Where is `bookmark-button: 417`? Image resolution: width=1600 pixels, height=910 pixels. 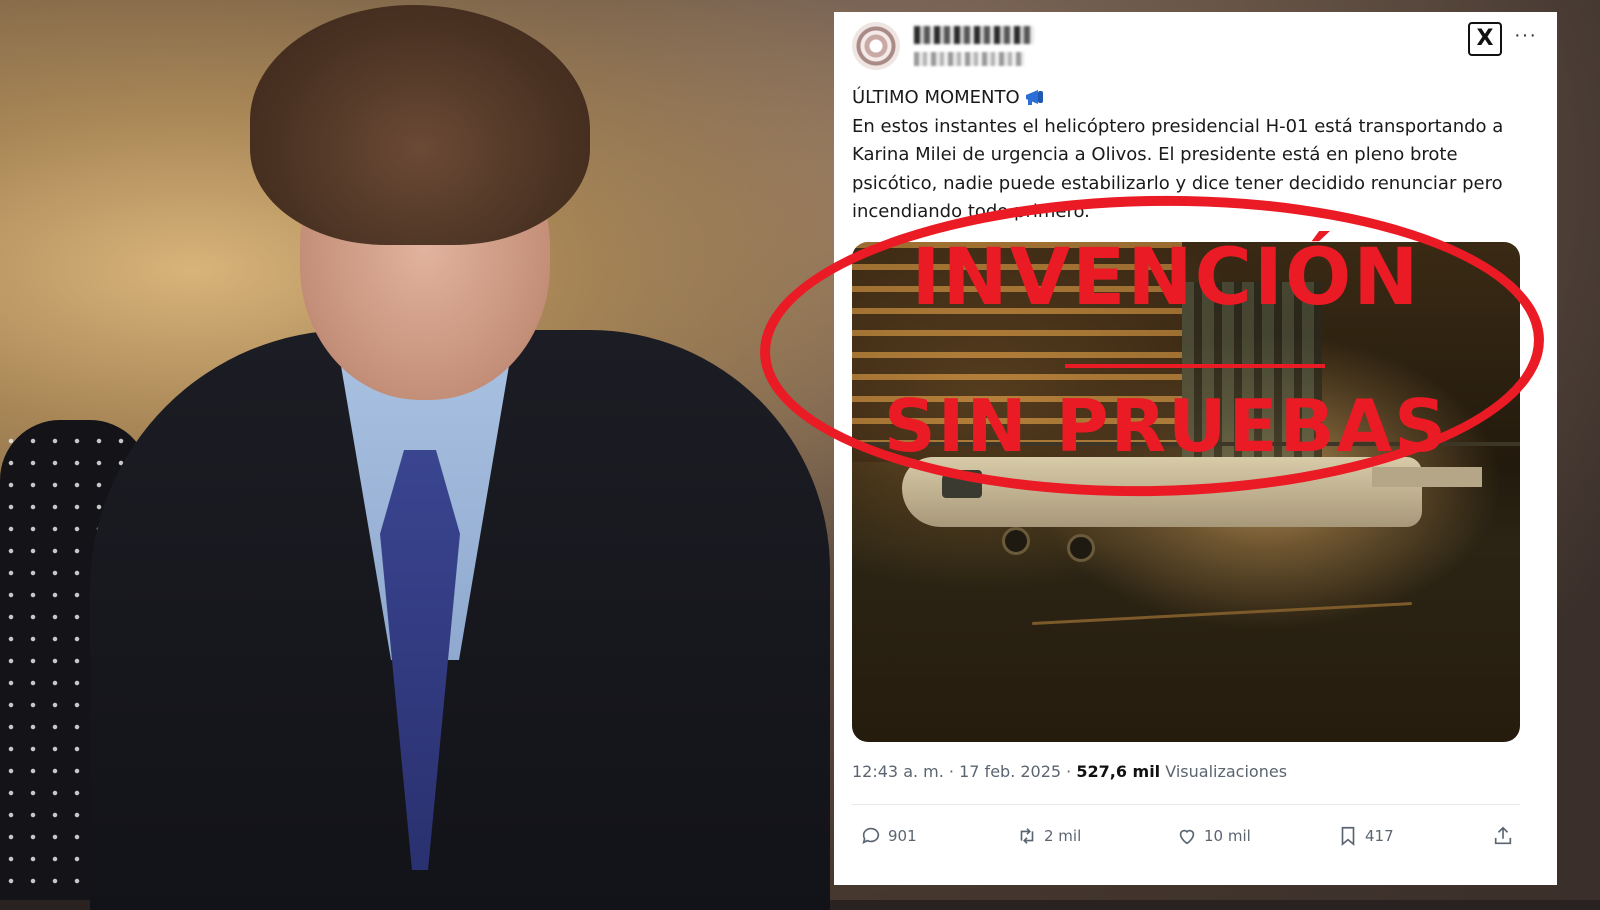
bookmark-button: 417 is located at coordinates (1365, 836).